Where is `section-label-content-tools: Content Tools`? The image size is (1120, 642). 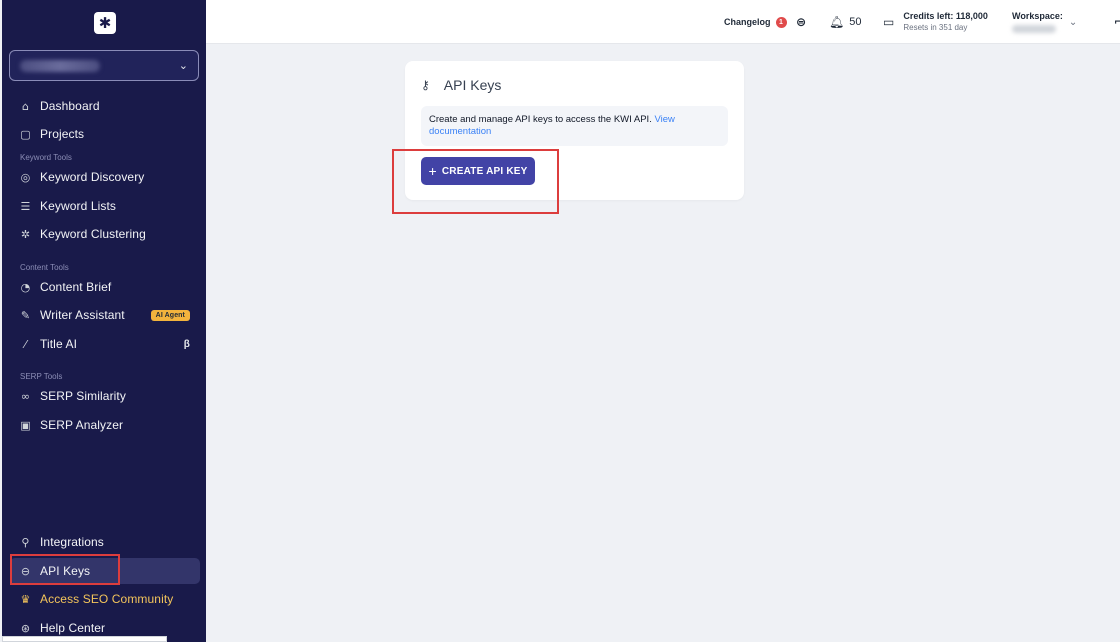
section-label-content-tools: Content Tools is located at coordinates (44, 267).